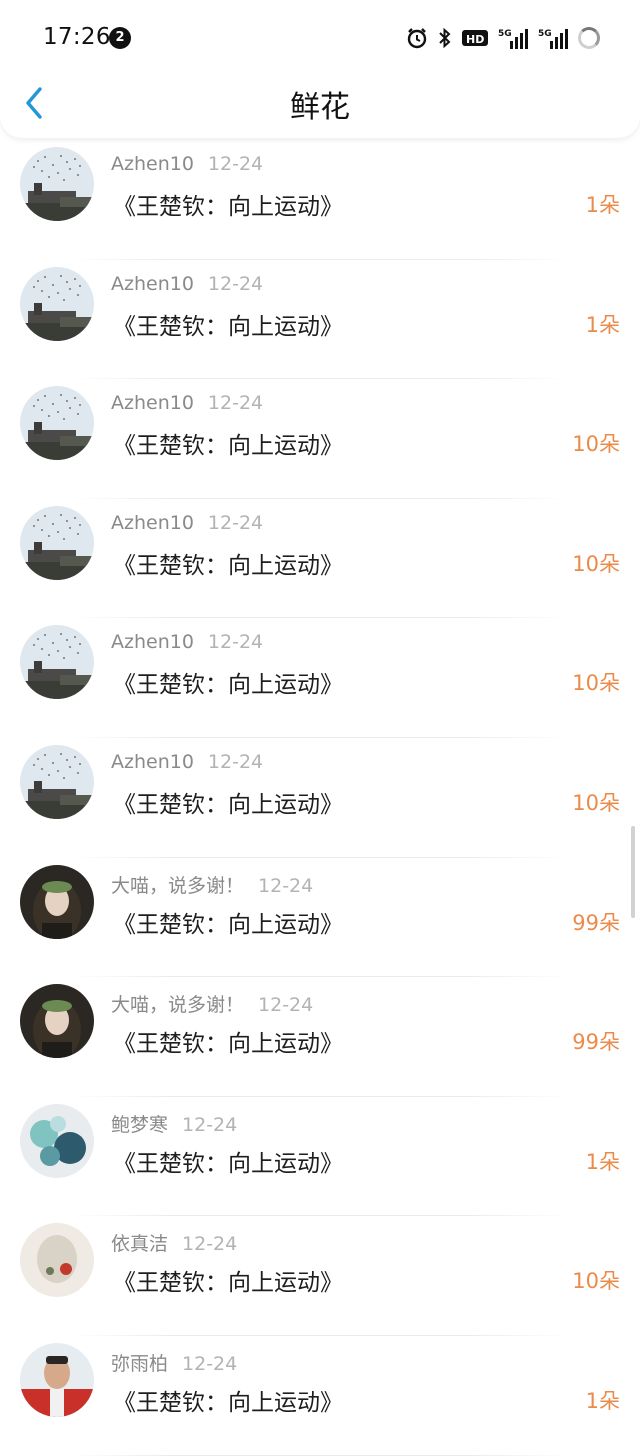  Describe the element at coordinates (77, 37) in the screenshot. I see `status-time: 17:26` at that location.